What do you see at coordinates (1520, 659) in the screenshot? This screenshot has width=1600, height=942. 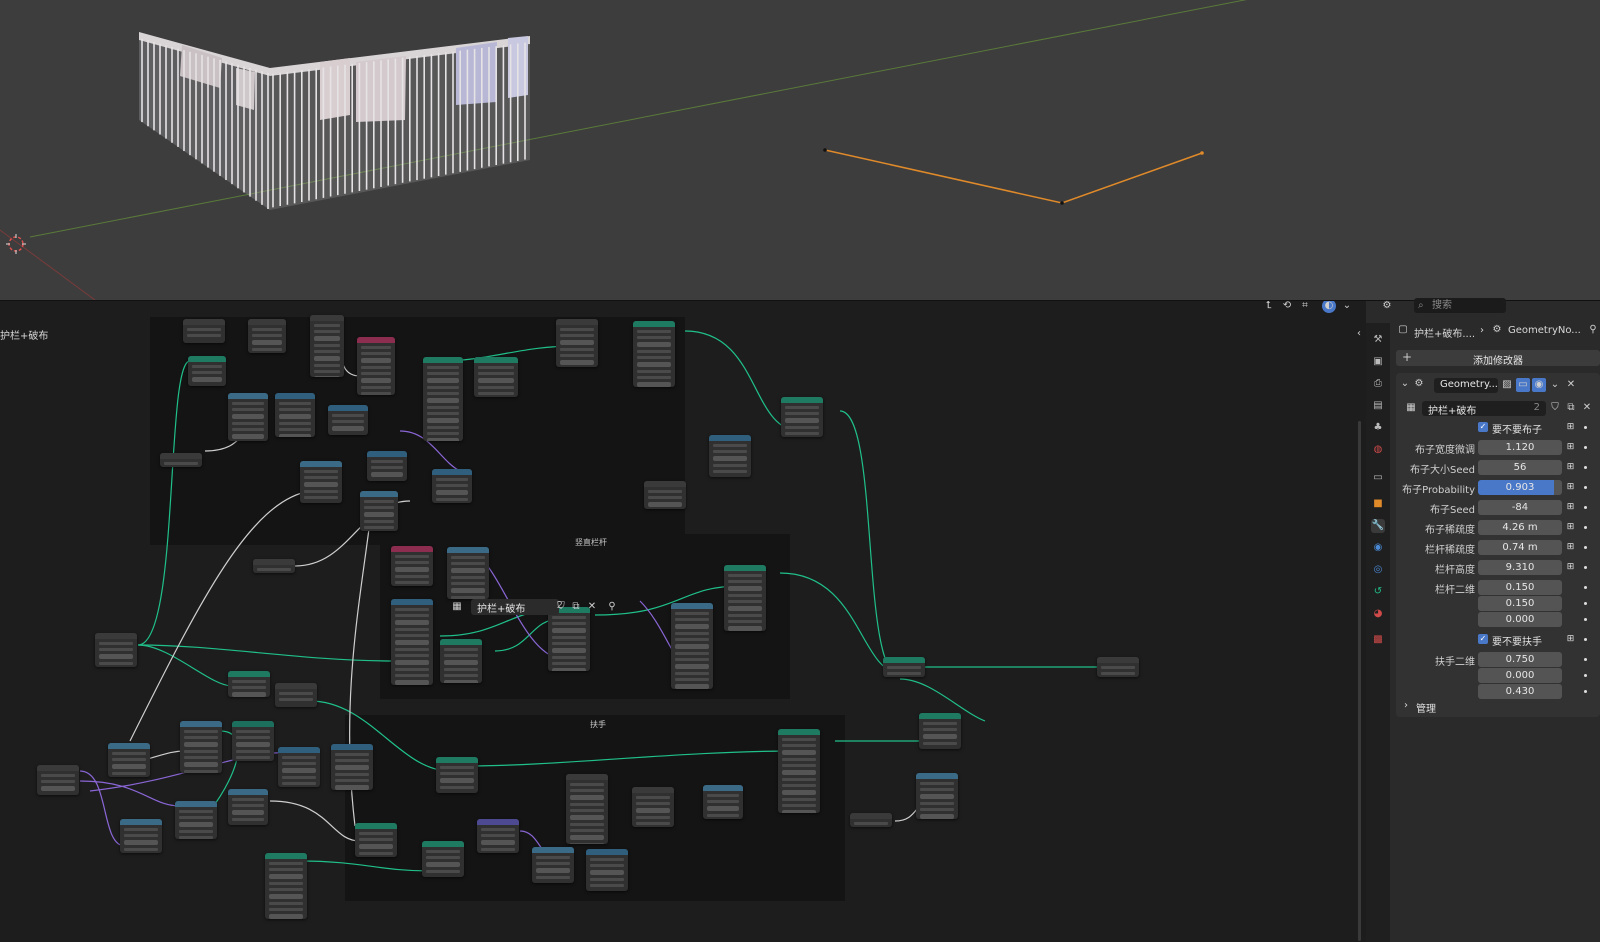 I see `vector-component-field: 0.750` at bounding box center [1520, 659].